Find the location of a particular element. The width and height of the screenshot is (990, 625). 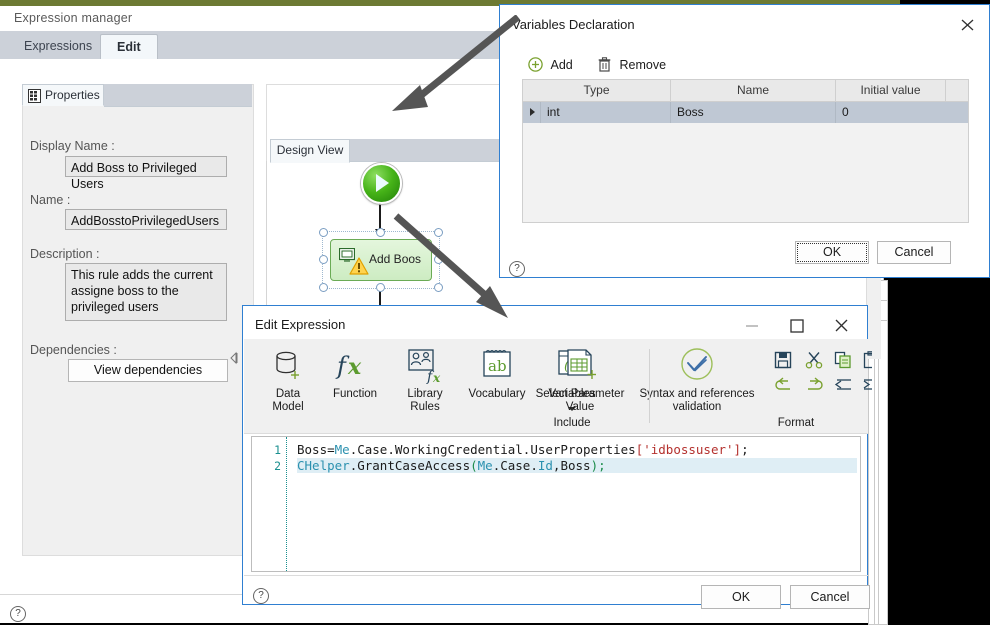

variables-dialog-close-button is located at coordinates (968, 25).